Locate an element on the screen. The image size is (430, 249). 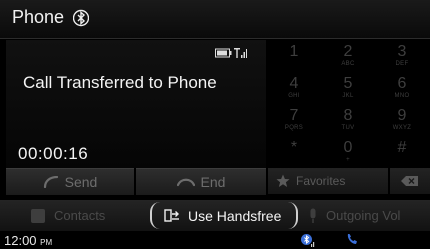
phone-end-icon is located at coordinates (185, 182).